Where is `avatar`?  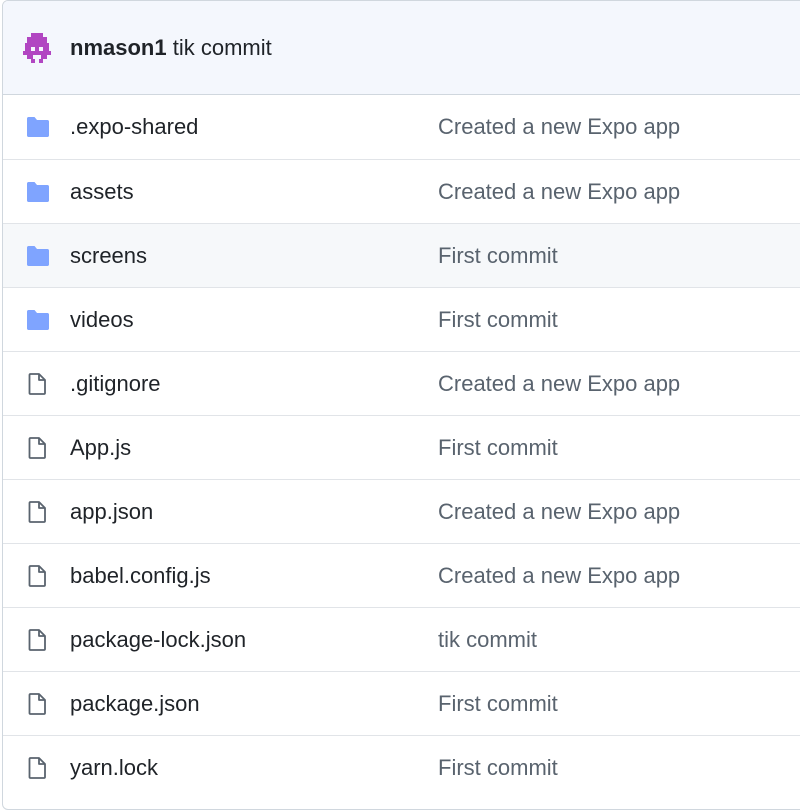
avatar is located at coordinates (37, 47).